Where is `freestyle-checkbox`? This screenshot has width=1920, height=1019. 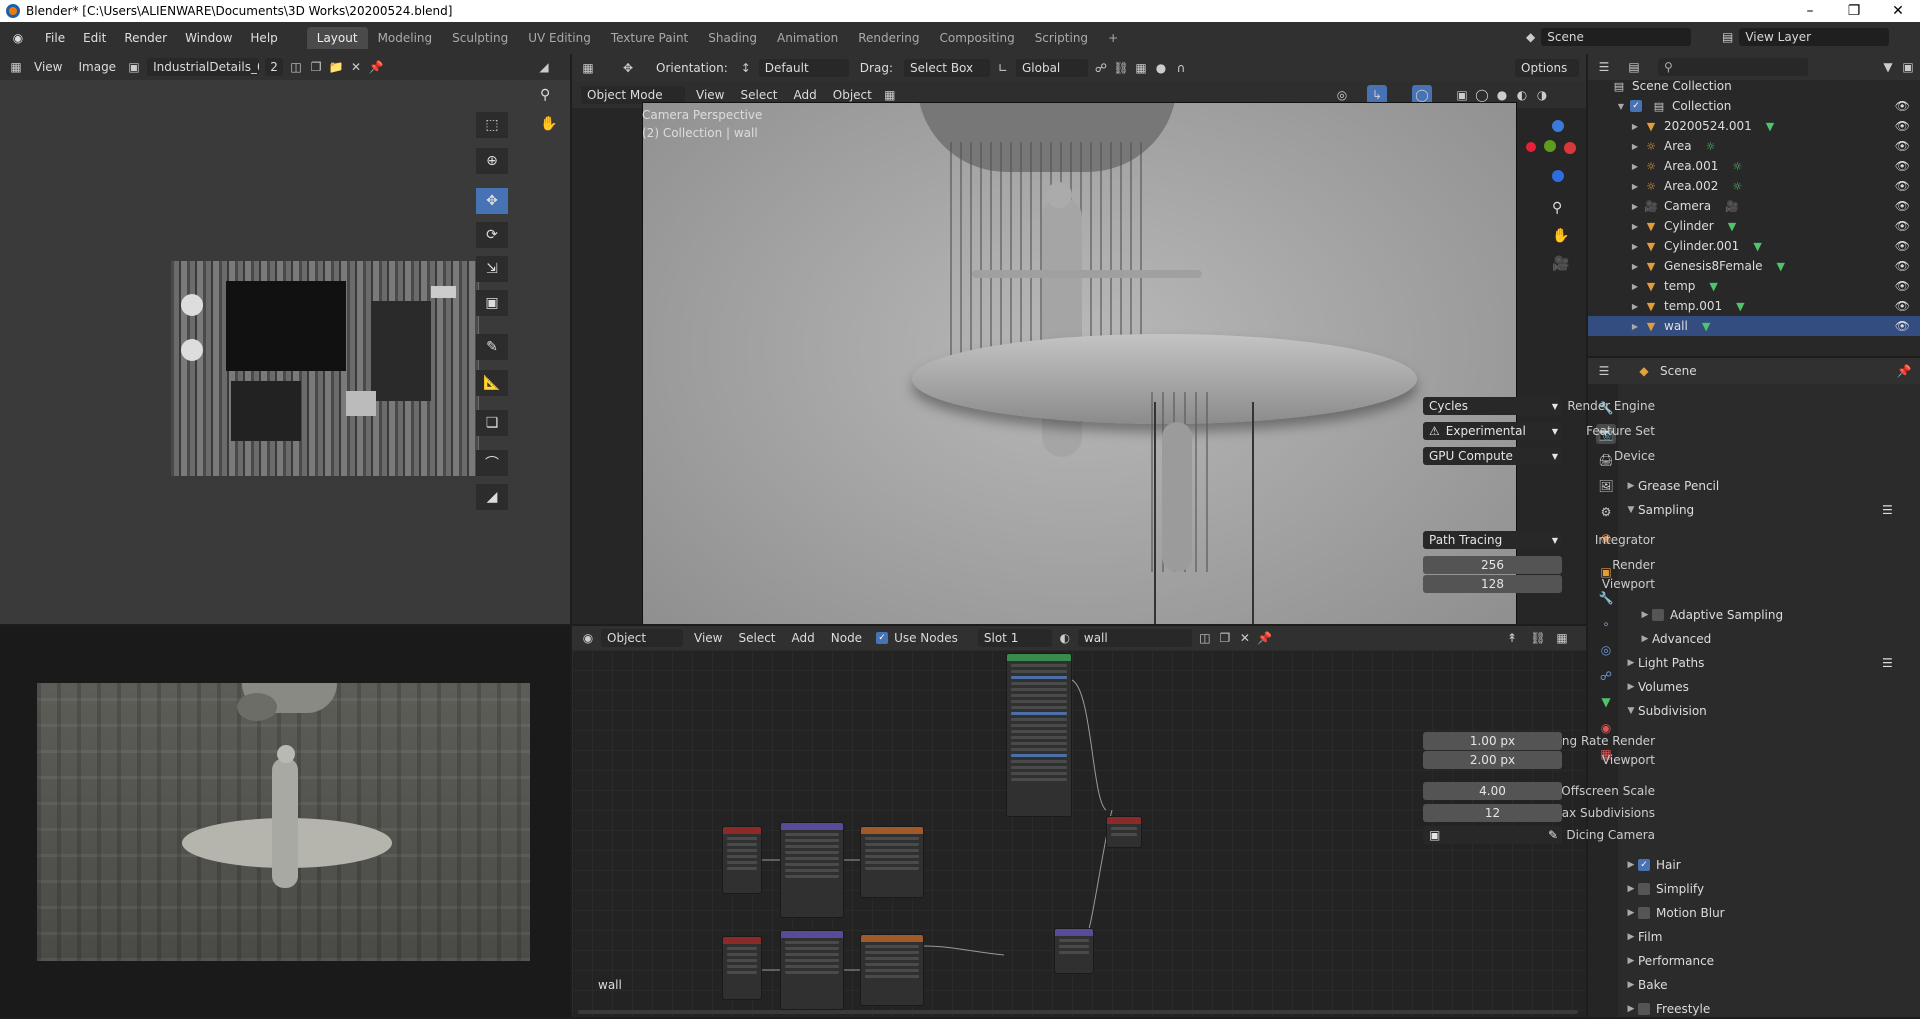
freestyle-checkbox is located at coordinates (1644, 1009).